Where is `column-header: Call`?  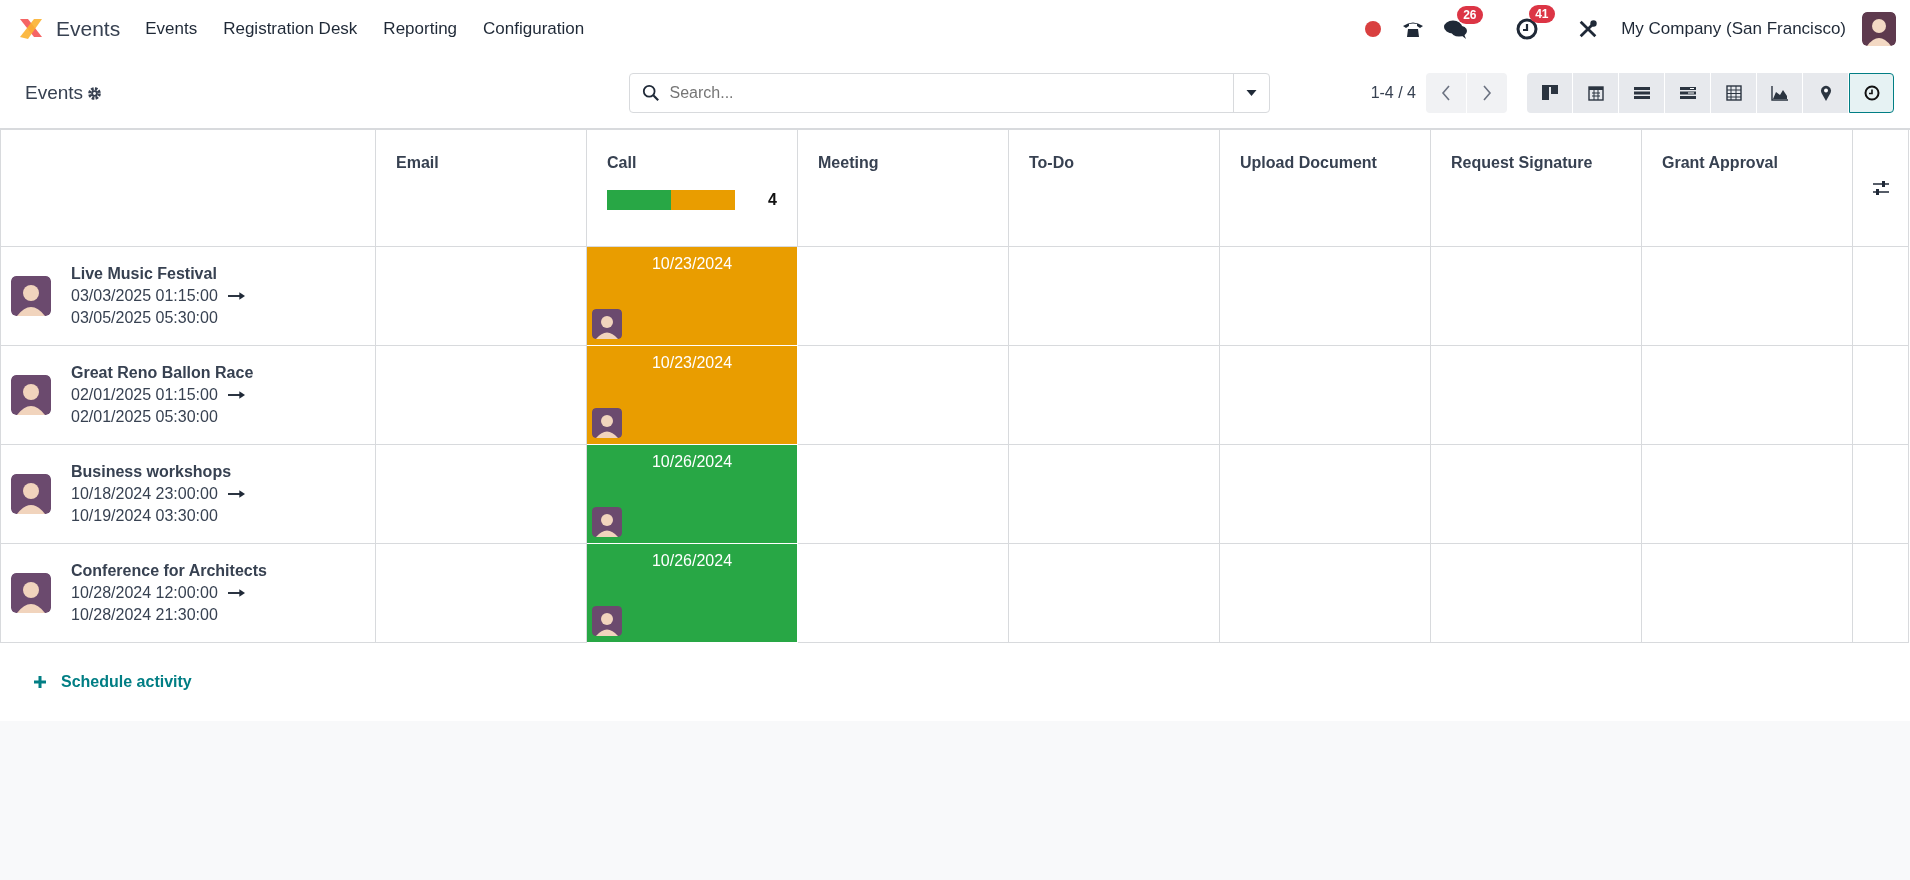 column-header: Call is located at coordinates (622, 163).